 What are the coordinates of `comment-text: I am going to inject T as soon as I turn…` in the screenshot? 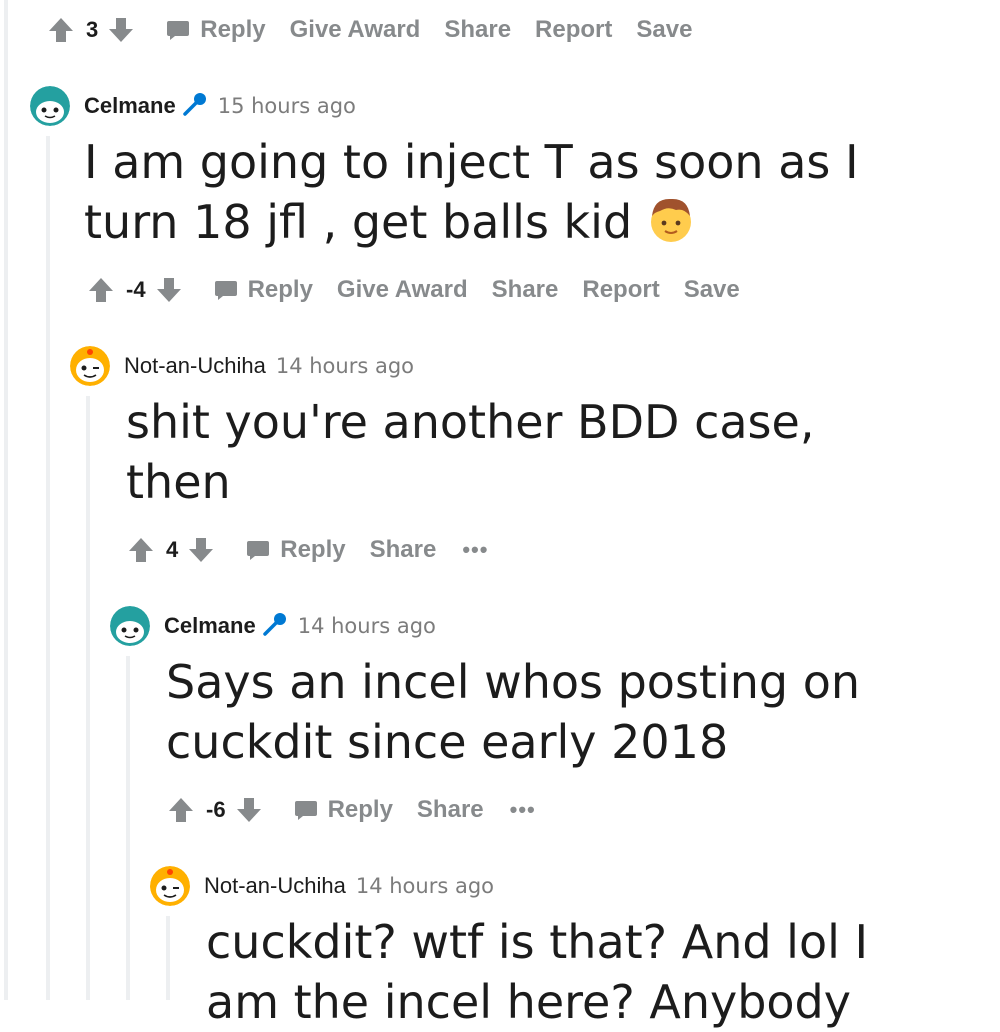 It's located at (471, 192).